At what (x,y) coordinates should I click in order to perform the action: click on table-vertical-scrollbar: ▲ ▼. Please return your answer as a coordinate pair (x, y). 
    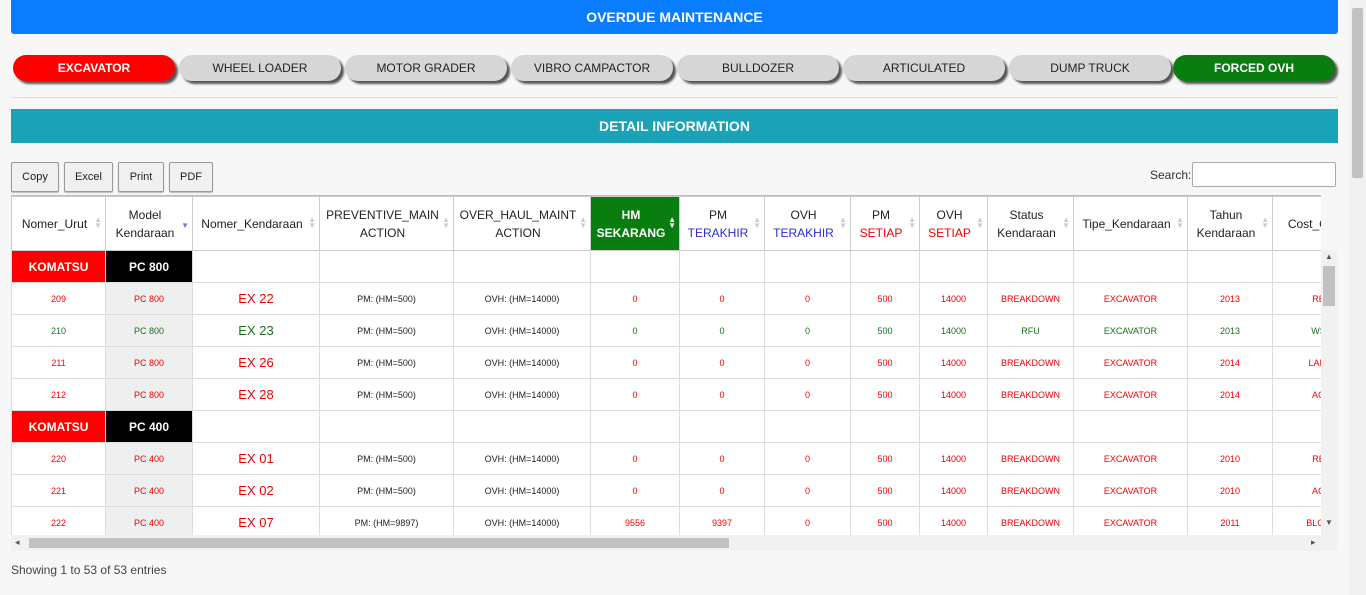
    Looking at the image, I should click on (1329, 392).